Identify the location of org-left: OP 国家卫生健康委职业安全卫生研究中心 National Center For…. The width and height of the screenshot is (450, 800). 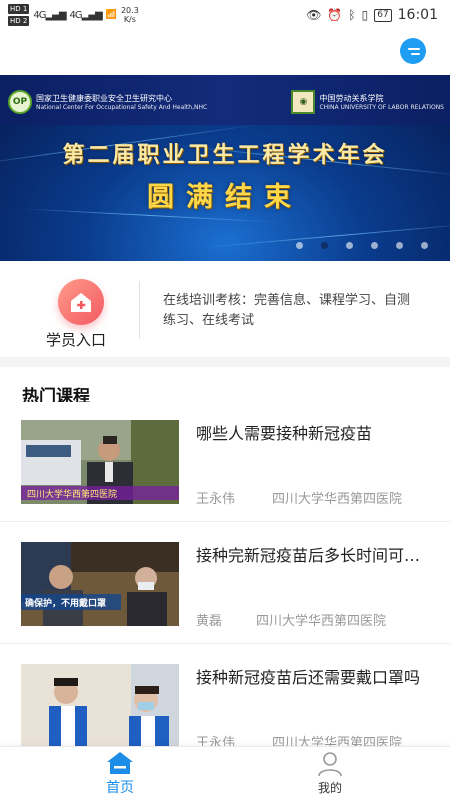
(107, 102).